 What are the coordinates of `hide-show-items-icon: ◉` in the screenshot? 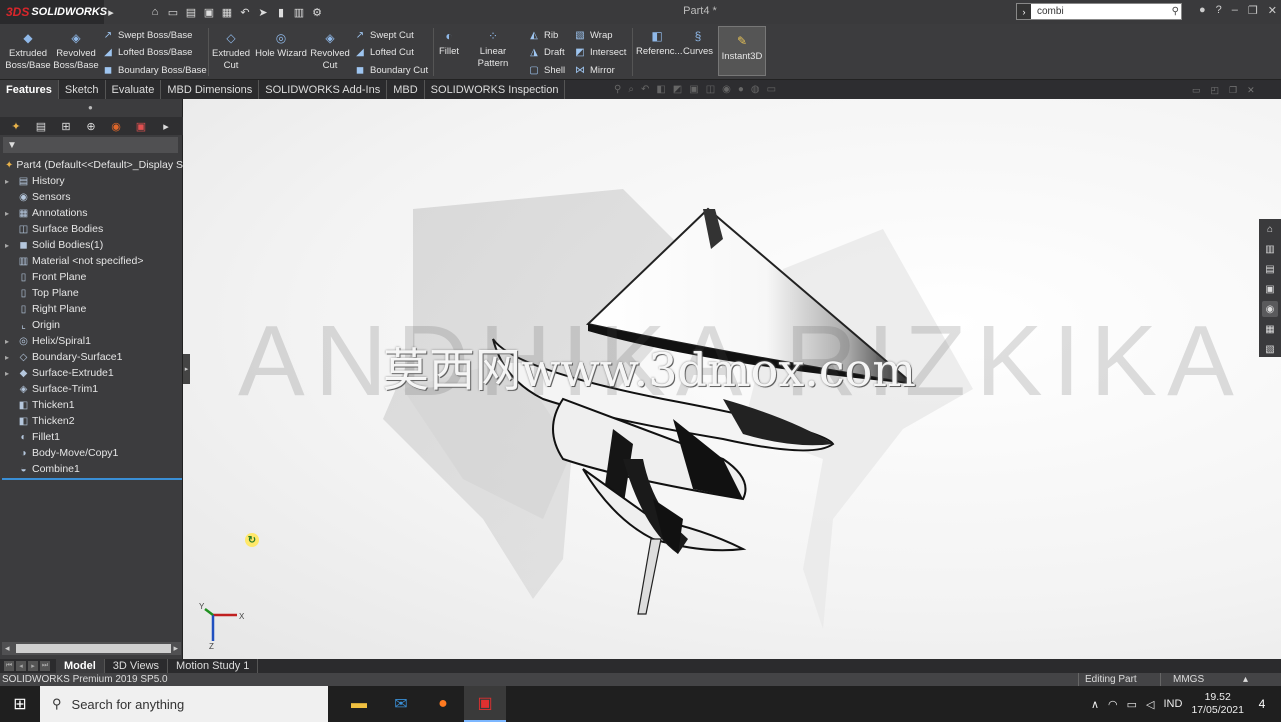 It's located at (726, 89).